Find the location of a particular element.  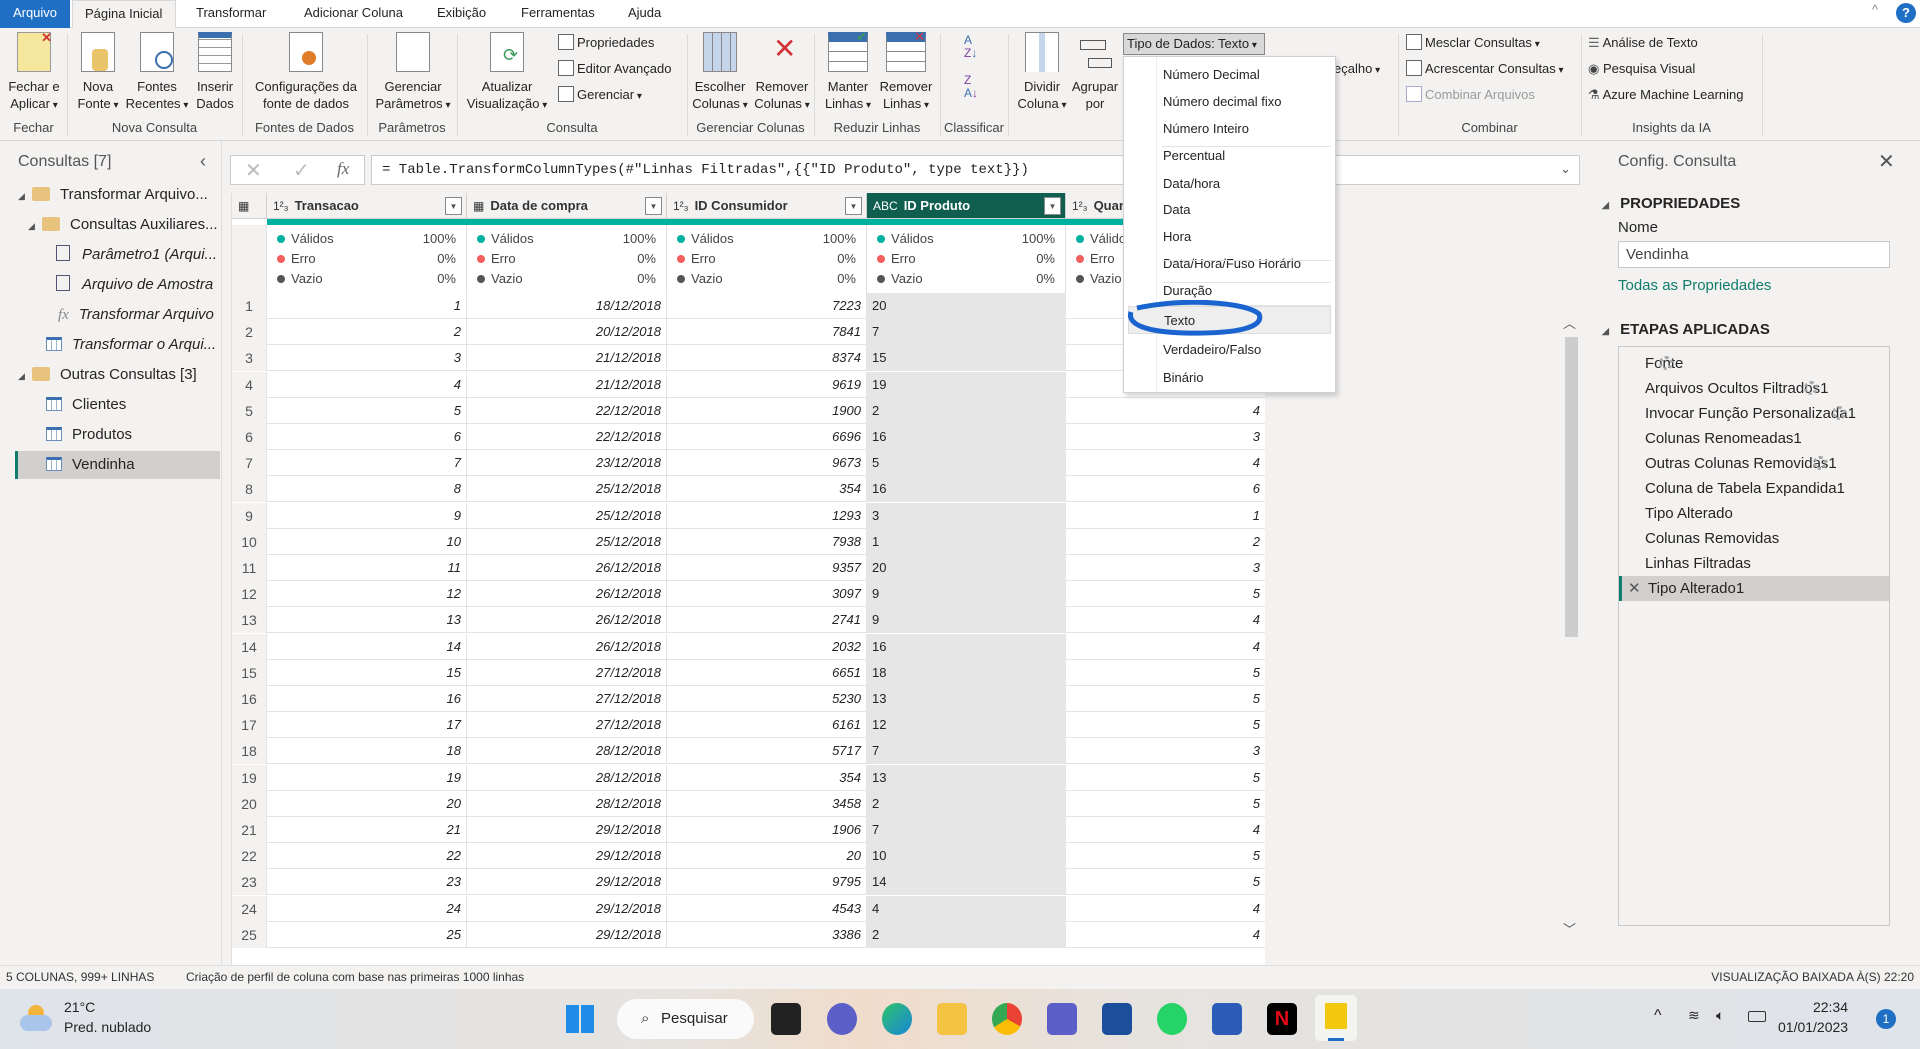

applied-step: Linhas Filtradas is located at coordinates (1698, 563).